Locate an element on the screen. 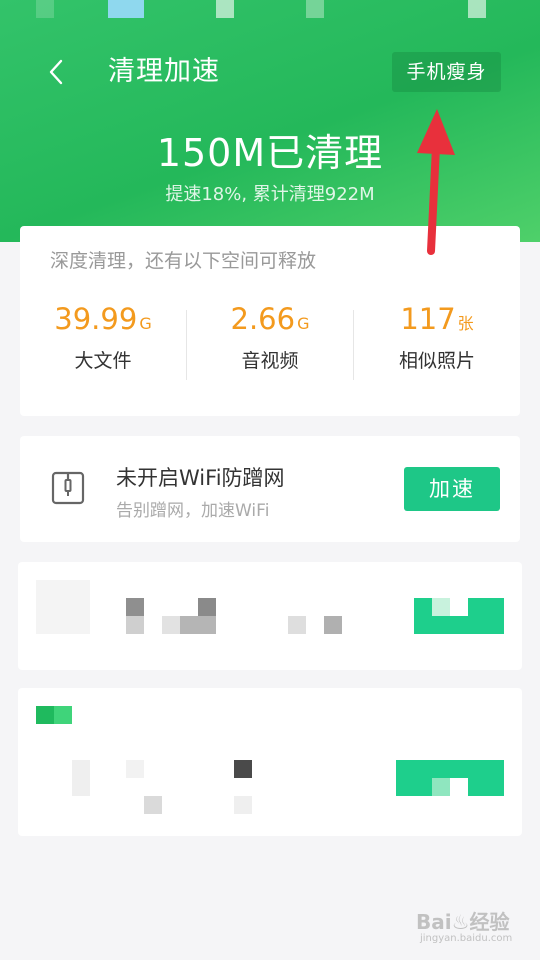 This screenshot has height=960, width=540. wifi-protect-card: 未开启WiFi防蹭网 告别蹭网，加速WiFi 加速 is located at coordinates (270, 489).